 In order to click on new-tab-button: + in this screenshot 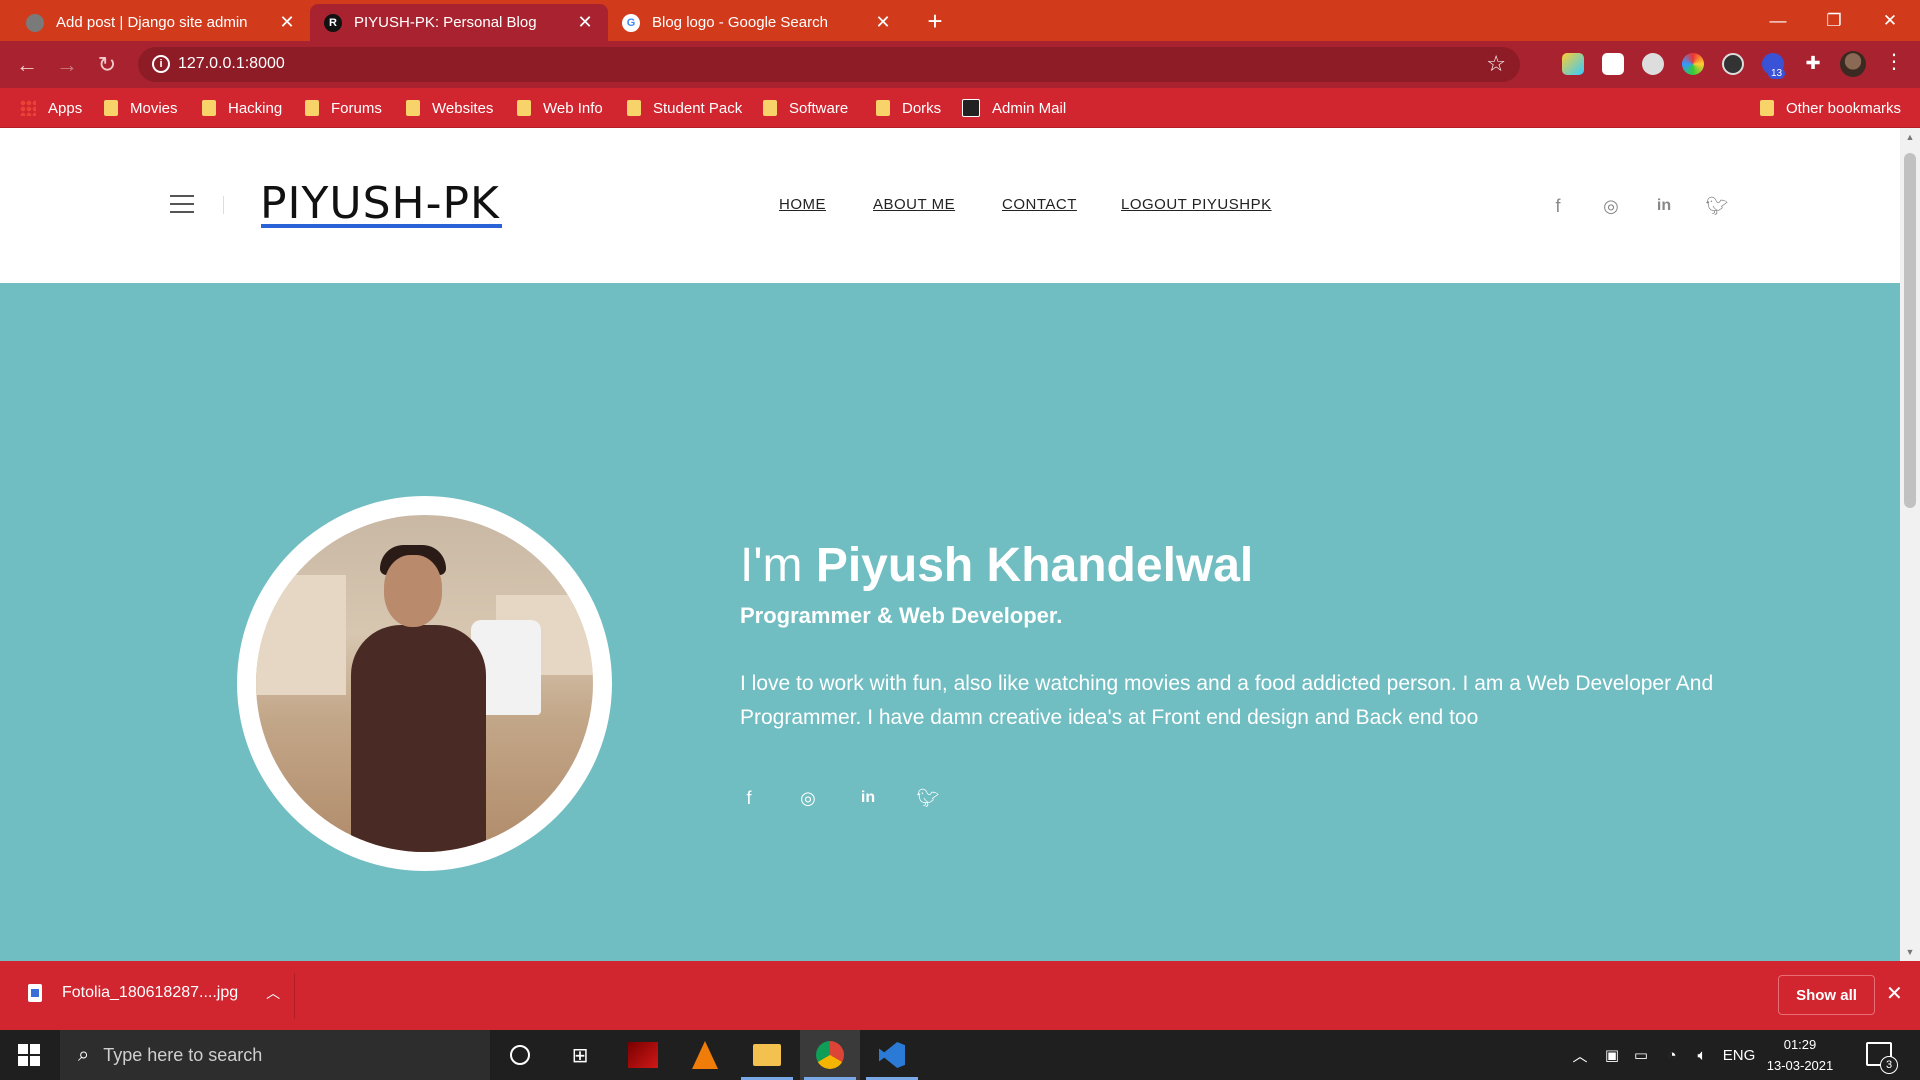, I will do `click(935, 21)`.